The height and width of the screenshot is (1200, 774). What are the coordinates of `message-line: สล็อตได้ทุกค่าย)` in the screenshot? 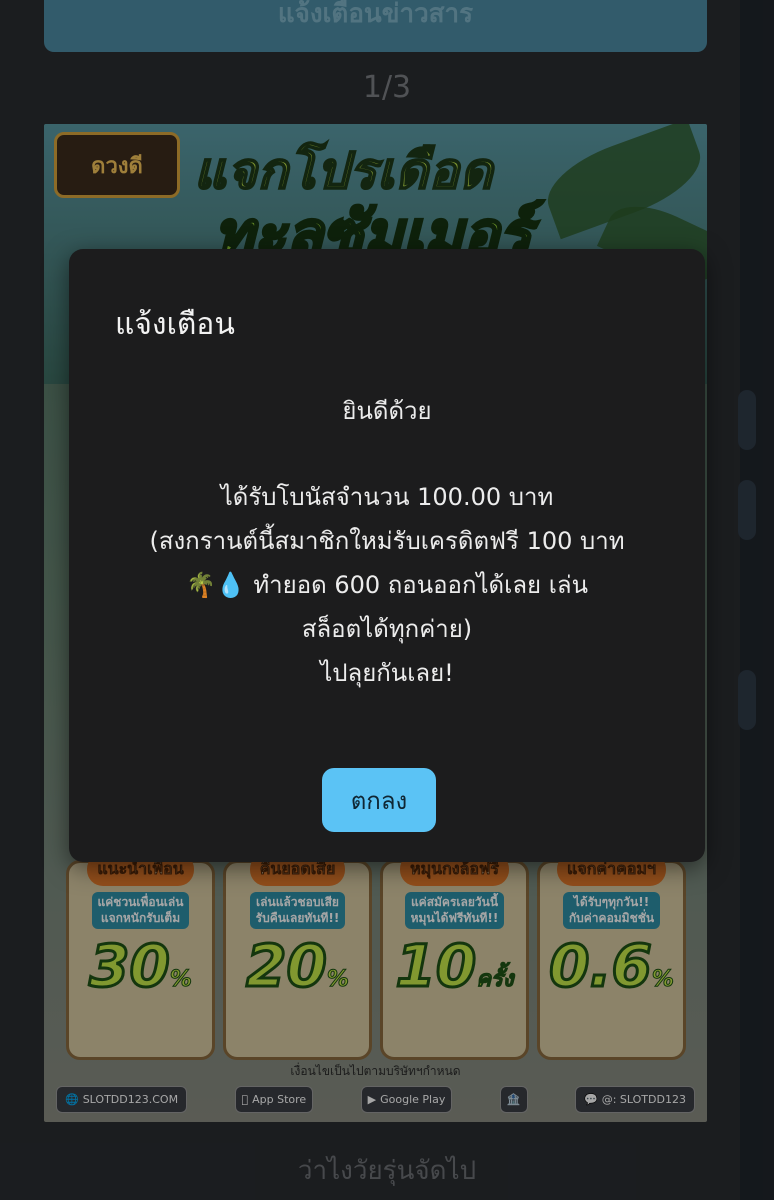 It's located at (387, 629).